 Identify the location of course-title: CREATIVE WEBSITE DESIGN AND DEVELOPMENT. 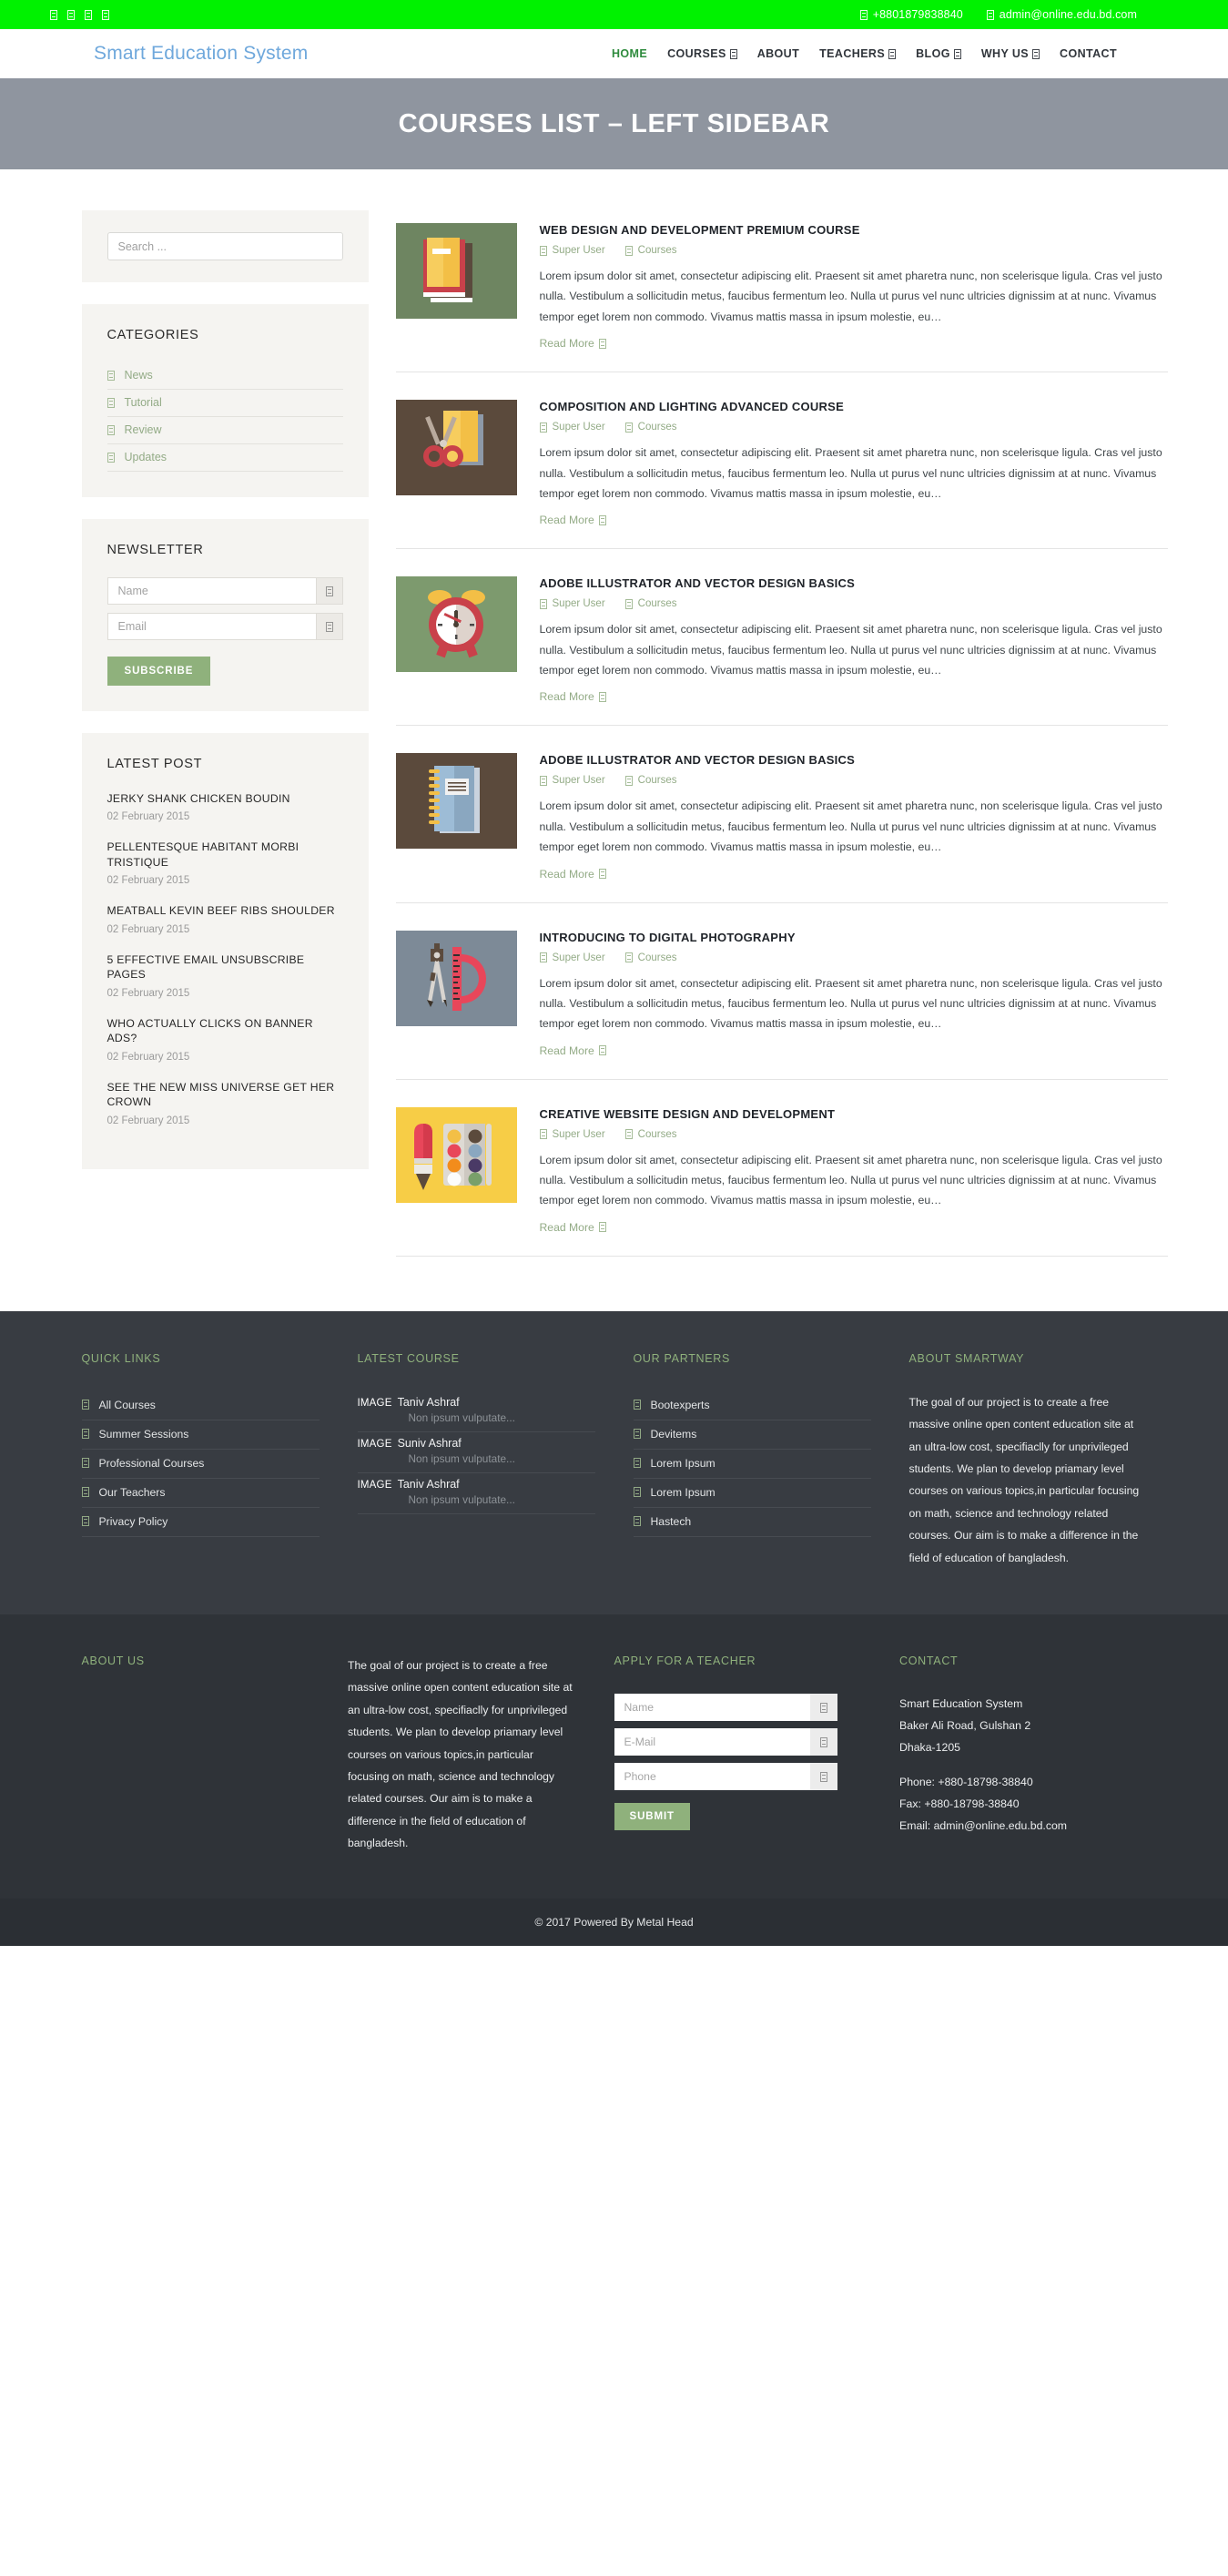
(854, 1114).